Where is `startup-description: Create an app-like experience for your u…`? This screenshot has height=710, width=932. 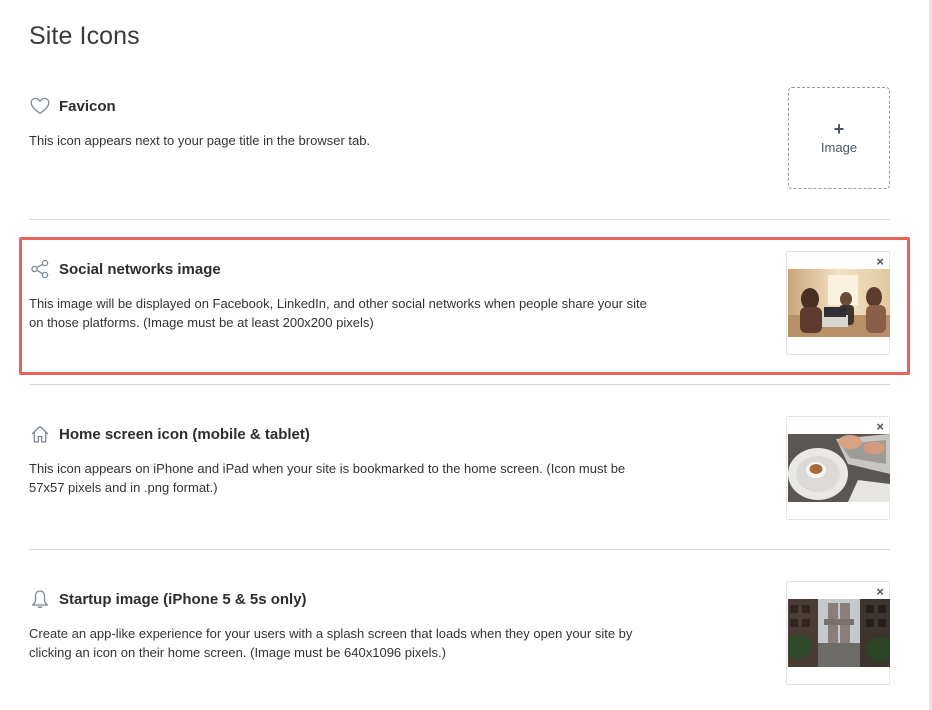
startup-description: Create an app-like experience for your u… is located at coordinates (331, 643).